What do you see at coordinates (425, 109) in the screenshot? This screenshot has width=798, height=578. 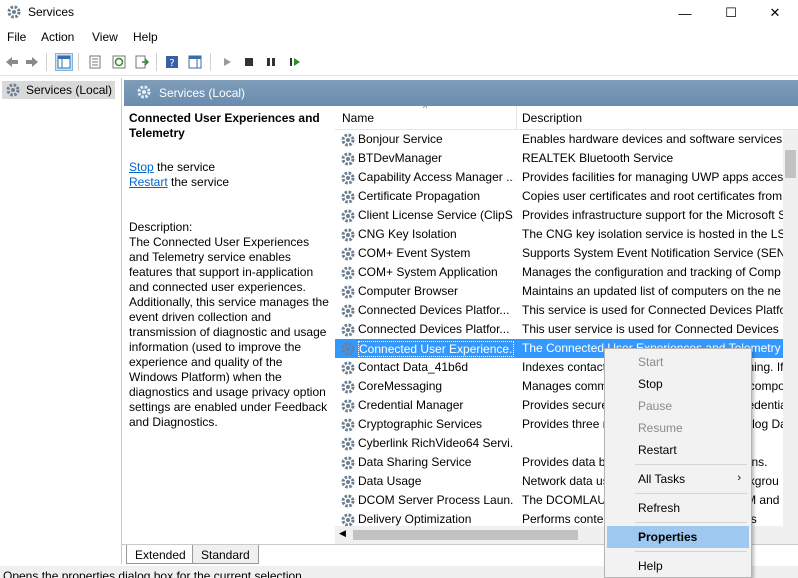 I see `sort-indicator-icon: ^` at bounding box center [425, 109].